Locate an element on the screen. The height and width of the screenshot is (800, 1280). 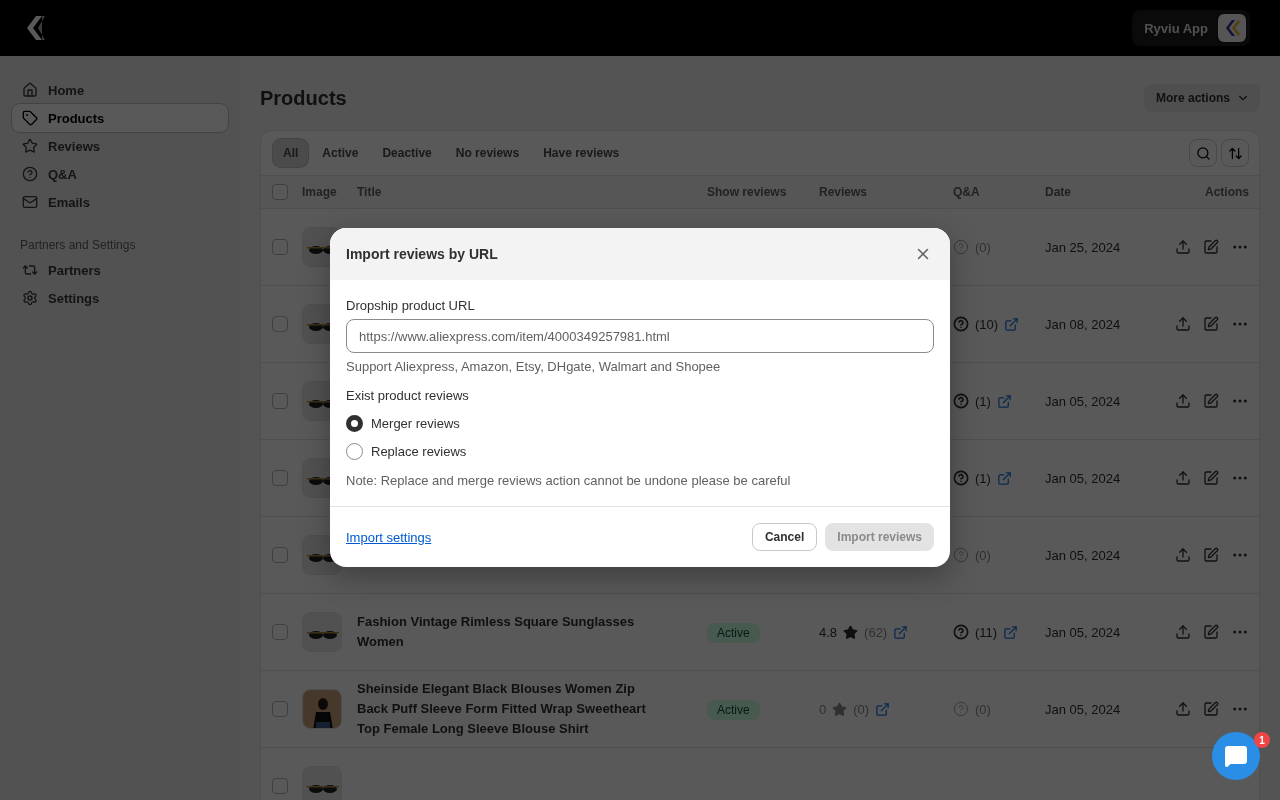
filter-tab: Active is located at coordinates (340, 153).